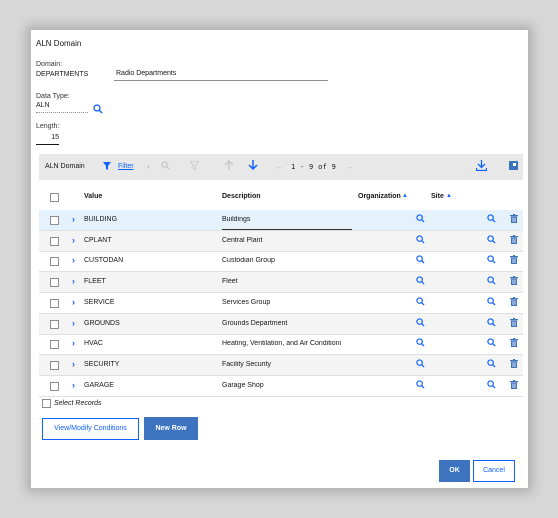 Image resolution: width=558 pixels, height=518 pixels. Describe the element at coordinates (126, 166) in the screenshot. I see `filter-link: Filter` at that location.